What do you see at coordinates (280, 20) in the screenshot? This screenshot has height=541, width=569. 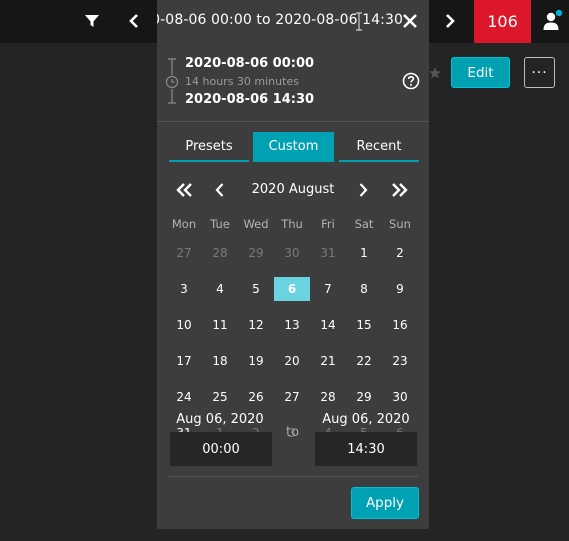 I see `timeframe-input-text: 2020-08-06 00:00 to 2020-08-06 14:30` at bounding box center [280, 20].